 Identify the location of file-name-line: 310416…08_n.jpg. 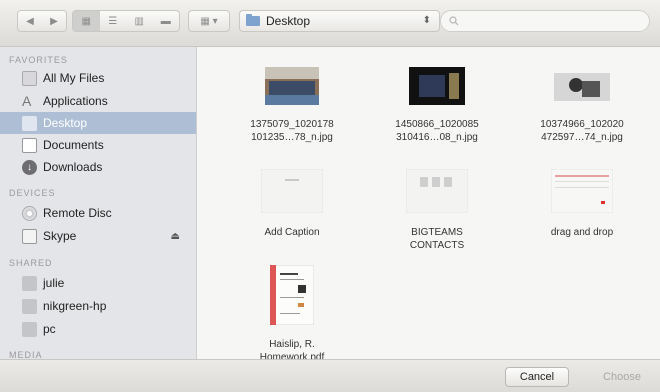
(437, 137).